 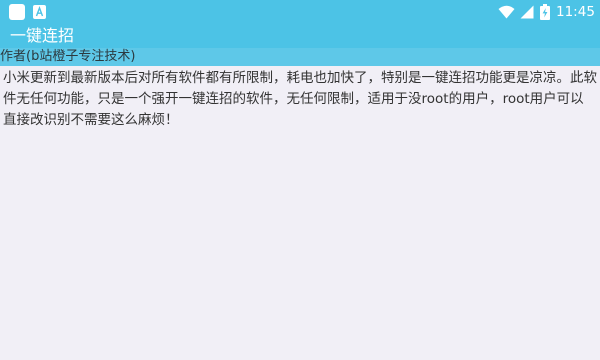 I want to click on app-notification-icon, so click(x=17, y=12).